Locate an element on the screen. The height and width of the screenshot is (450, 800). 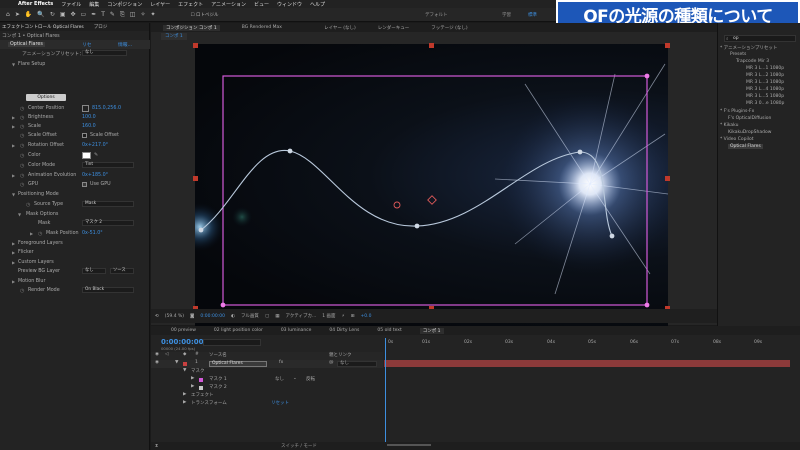
row-custom-layers: ▶ Custom Layers is located at coordinates (75, 262).